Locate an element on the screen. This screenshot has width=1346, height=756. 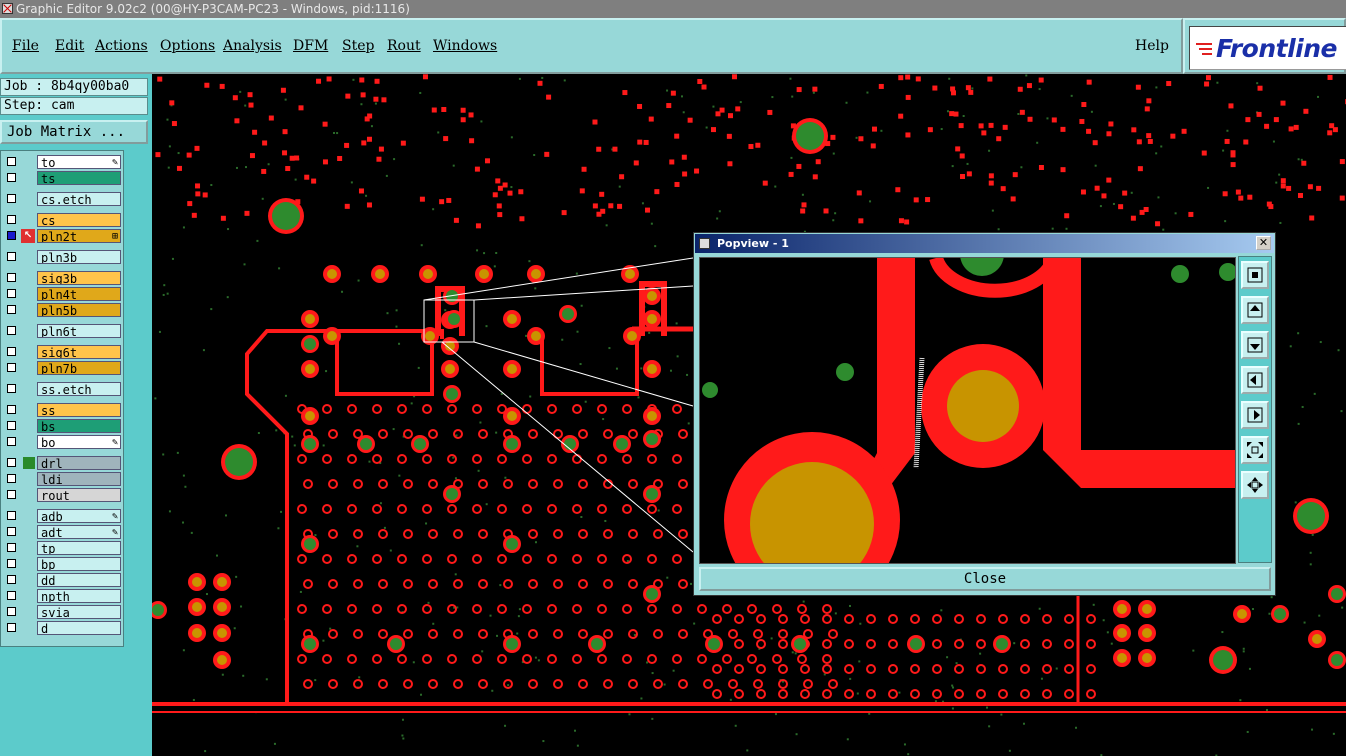
layer-name: pln3b is located at coordinates (79, 257).